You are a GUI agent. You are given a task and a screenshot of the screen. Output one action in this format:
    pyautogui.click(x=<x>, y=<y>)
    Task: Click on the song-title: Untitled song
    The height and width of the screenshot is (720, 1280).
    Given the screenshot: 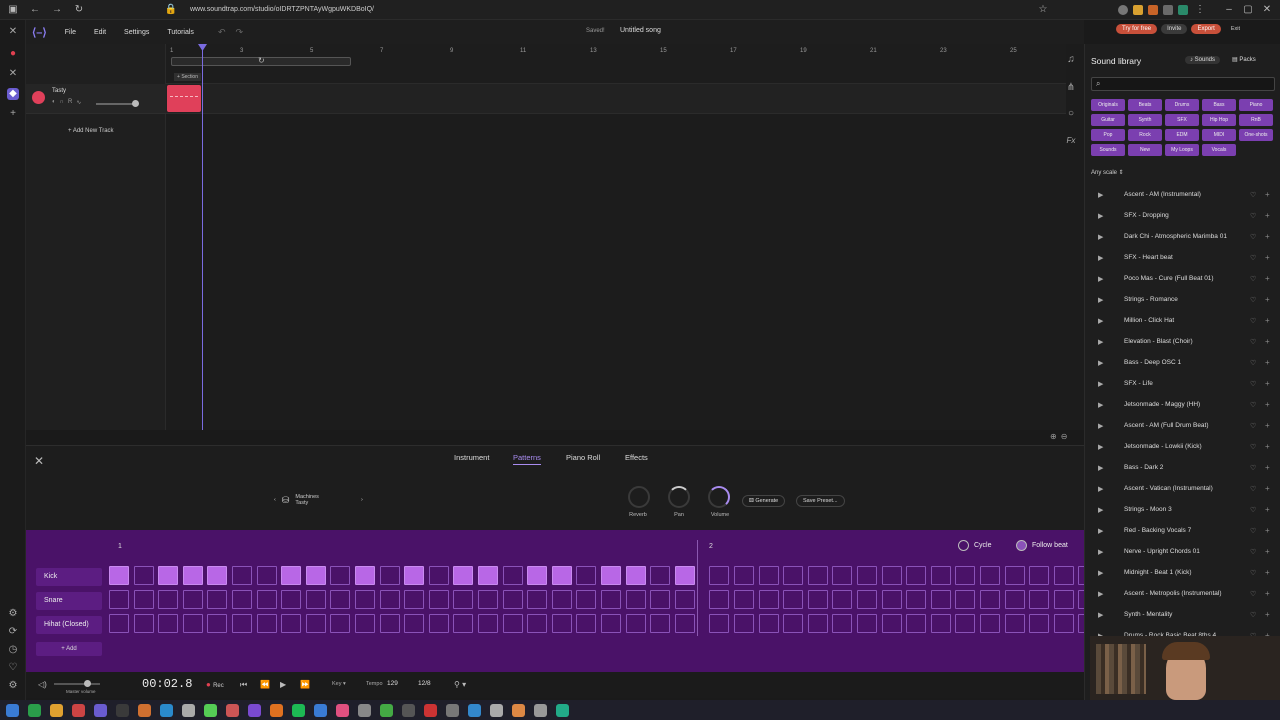 What is the action you would take?
    pyautogui.click(x=640, y=30)
    